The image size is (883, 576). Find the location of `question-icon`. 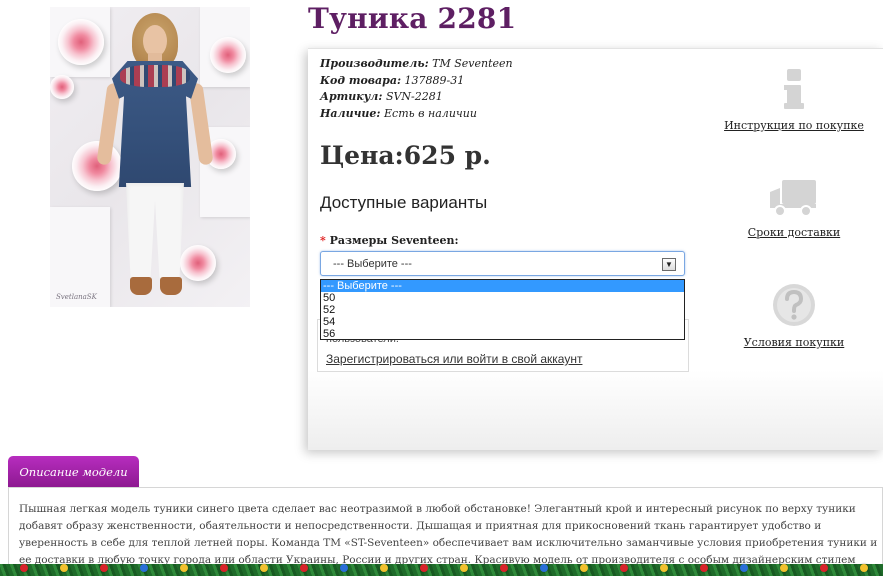

question-icon is located at coordinates (794, 305).